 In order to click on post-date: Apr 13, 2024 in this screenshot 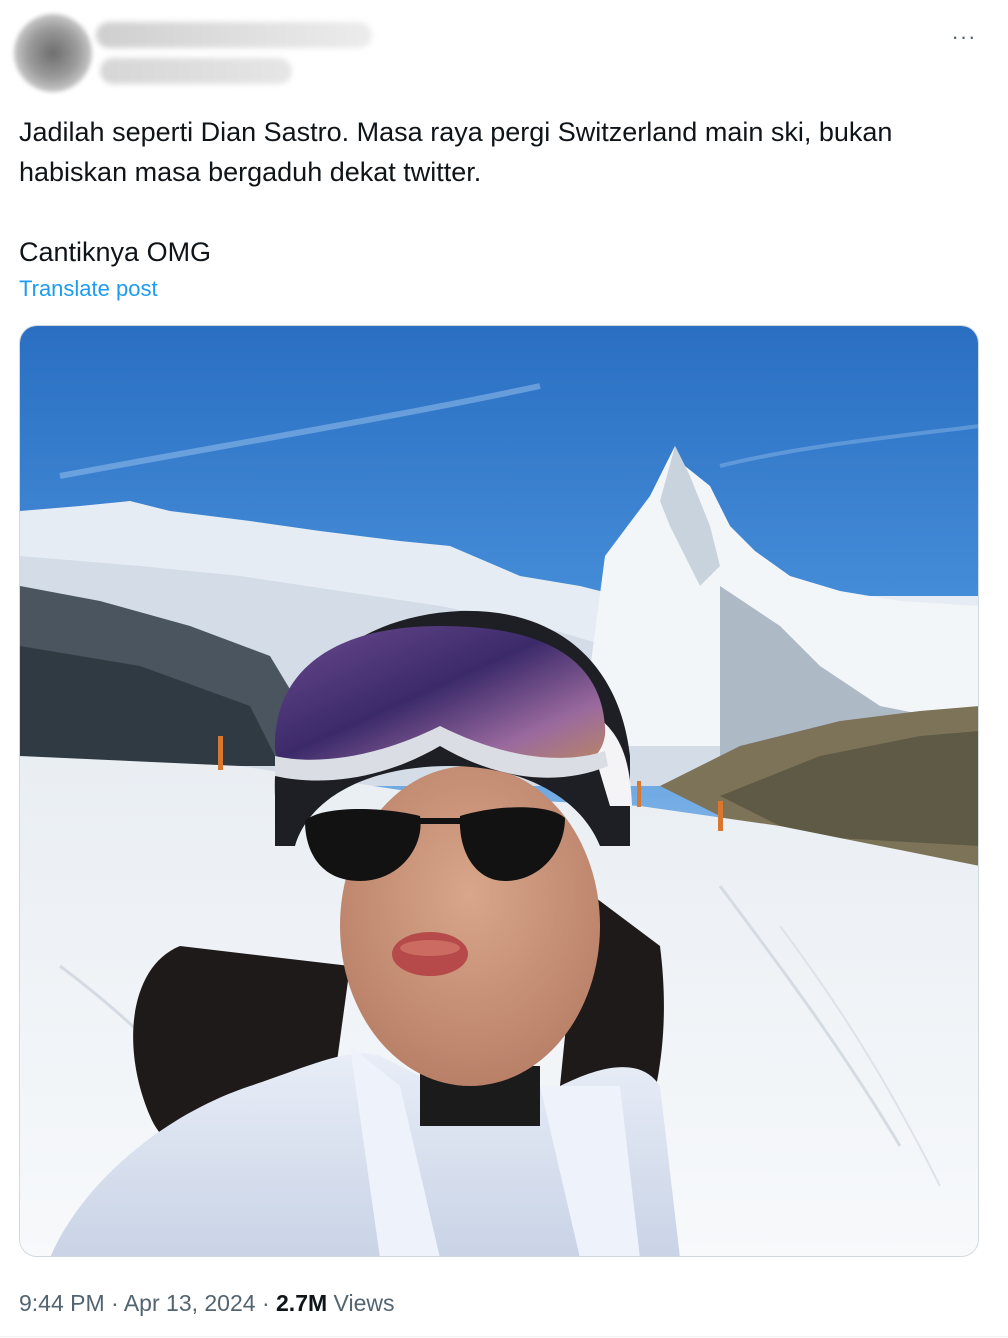, I will do `click(190, 1303)`.